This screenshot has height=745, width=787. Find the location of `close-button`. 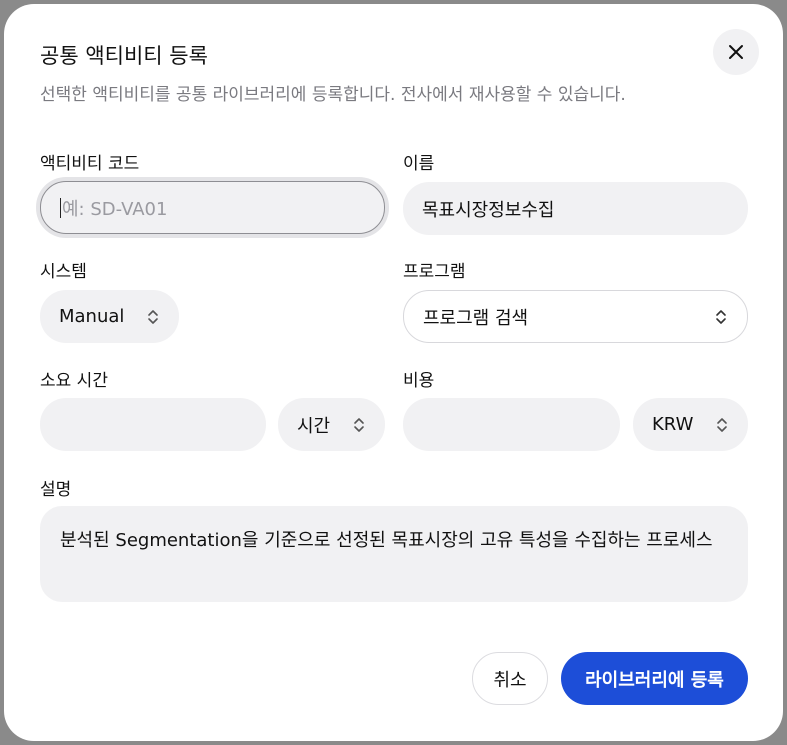

close-button is located at coordinates (736, 52).